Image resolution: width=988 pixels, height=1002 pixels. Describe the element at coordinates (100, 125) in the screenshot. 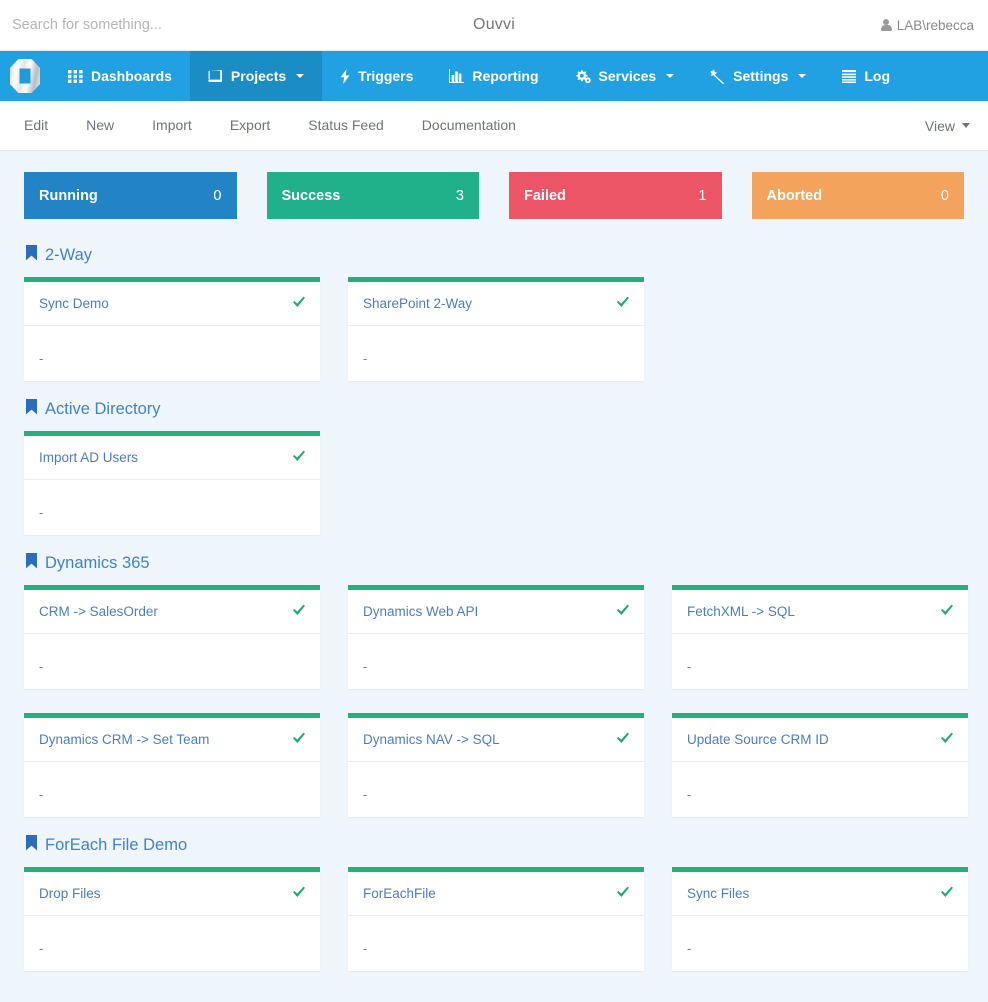

I see `subnav-item-new: New` at that location.